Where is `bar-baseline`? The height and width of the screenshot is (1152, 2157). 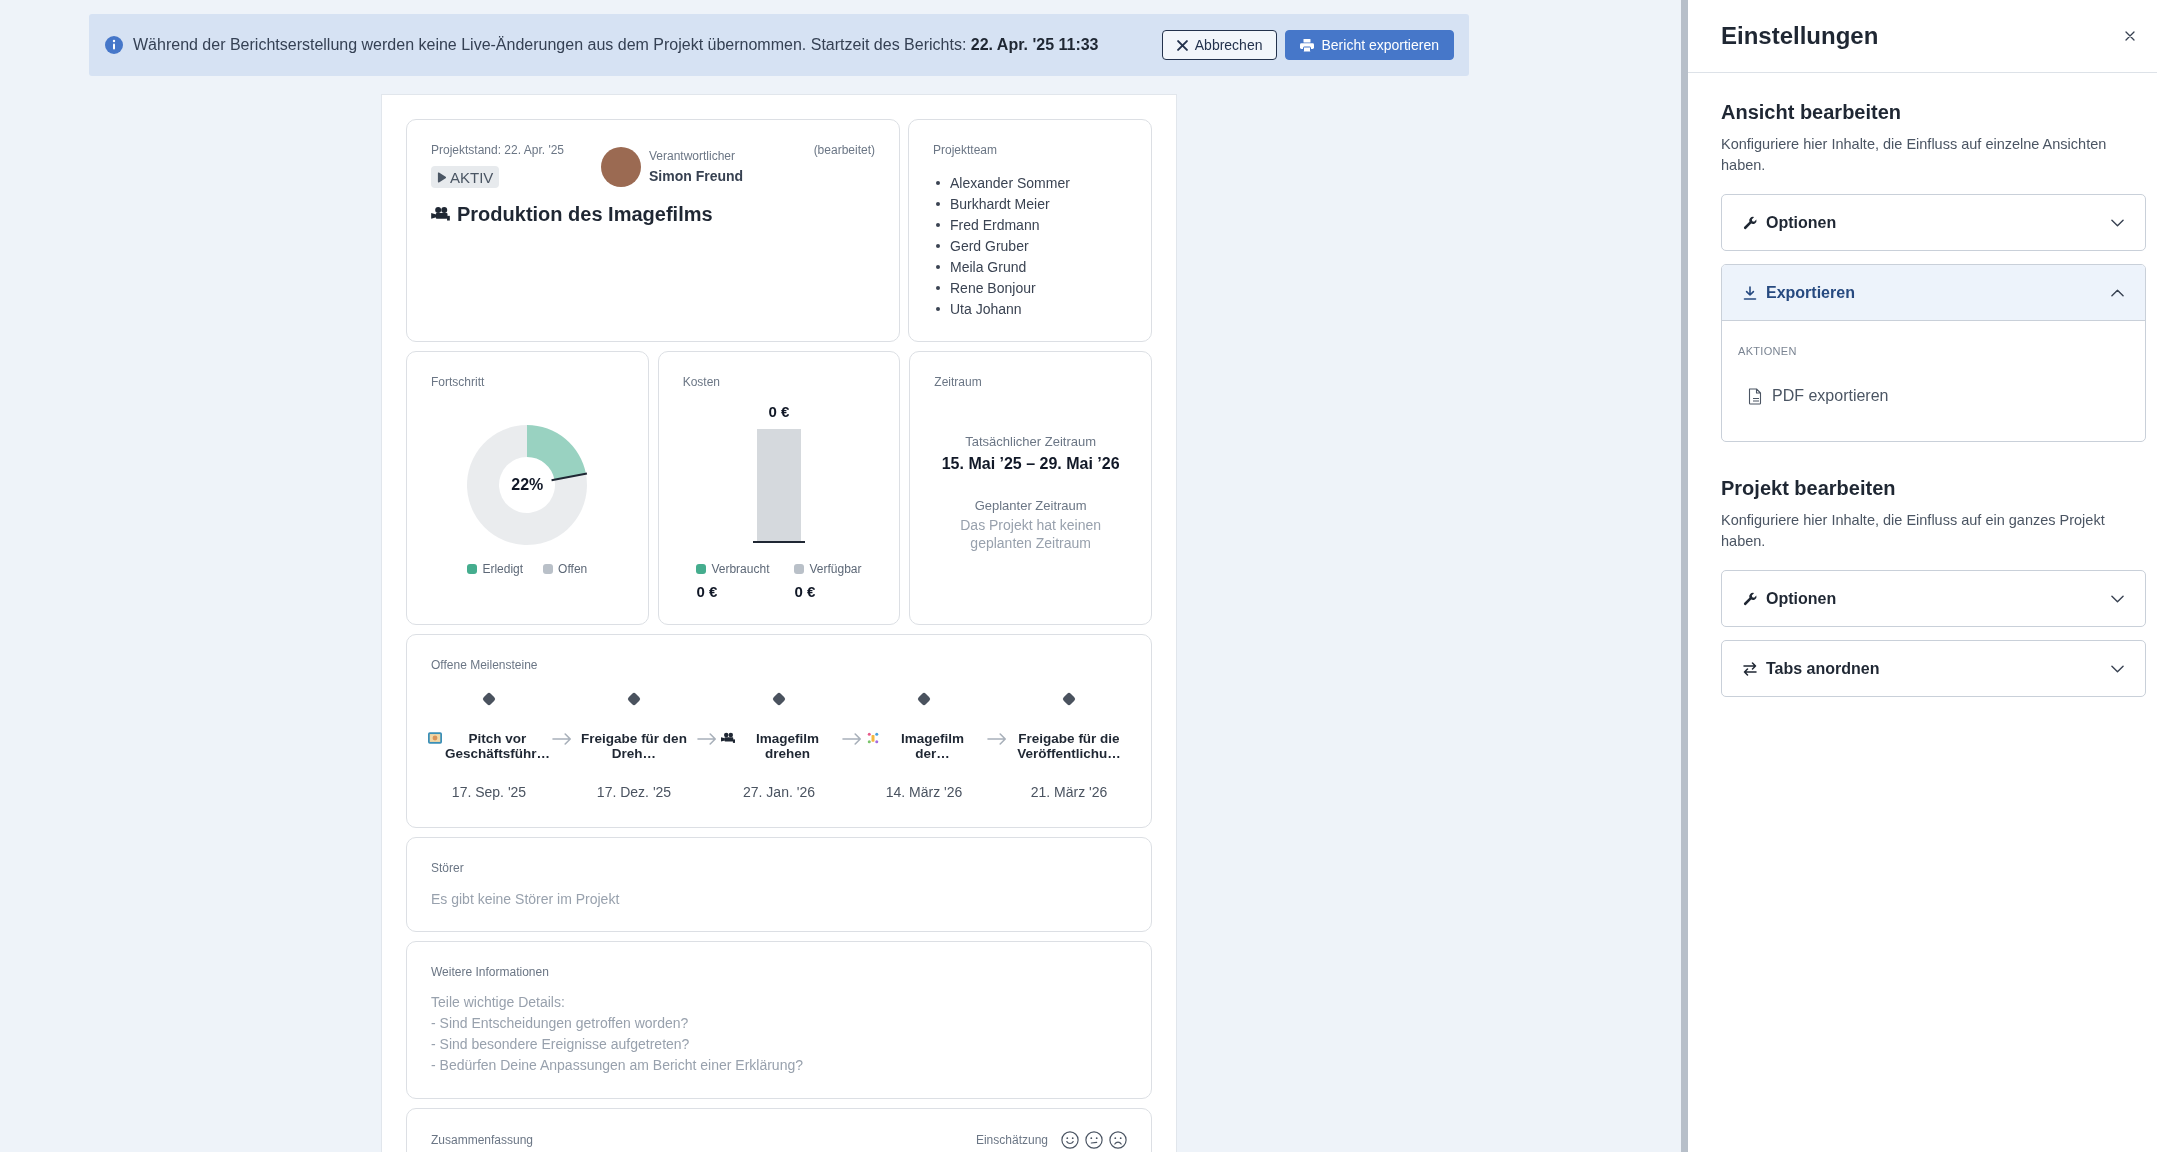 bar-baseline is located at coordinates (779, 542).